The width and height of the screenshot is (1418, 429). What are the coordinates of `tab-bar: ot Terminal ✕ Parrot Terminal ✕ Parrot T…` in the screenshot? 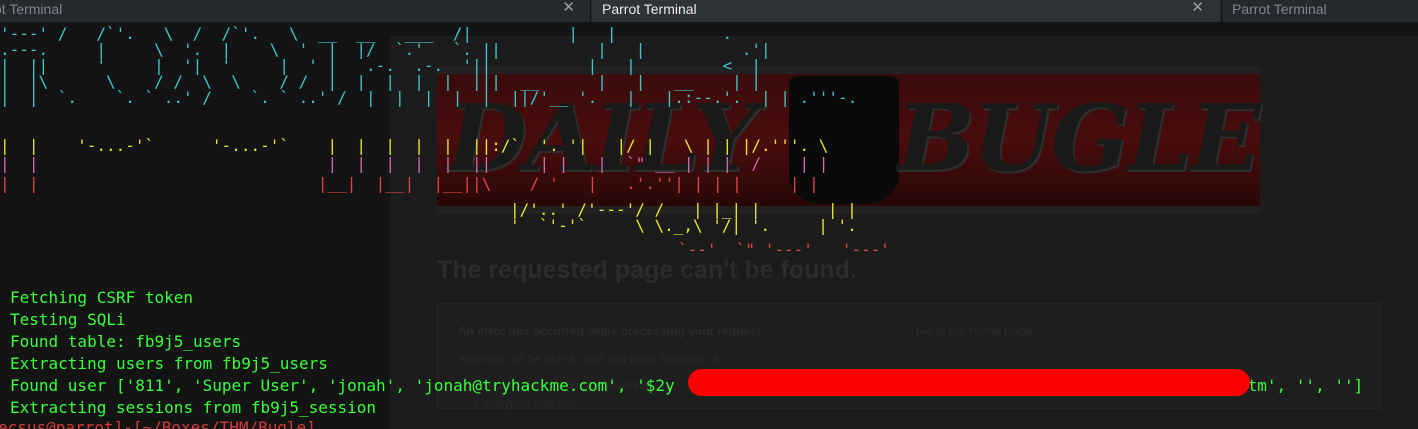 It's located at (709, 11).